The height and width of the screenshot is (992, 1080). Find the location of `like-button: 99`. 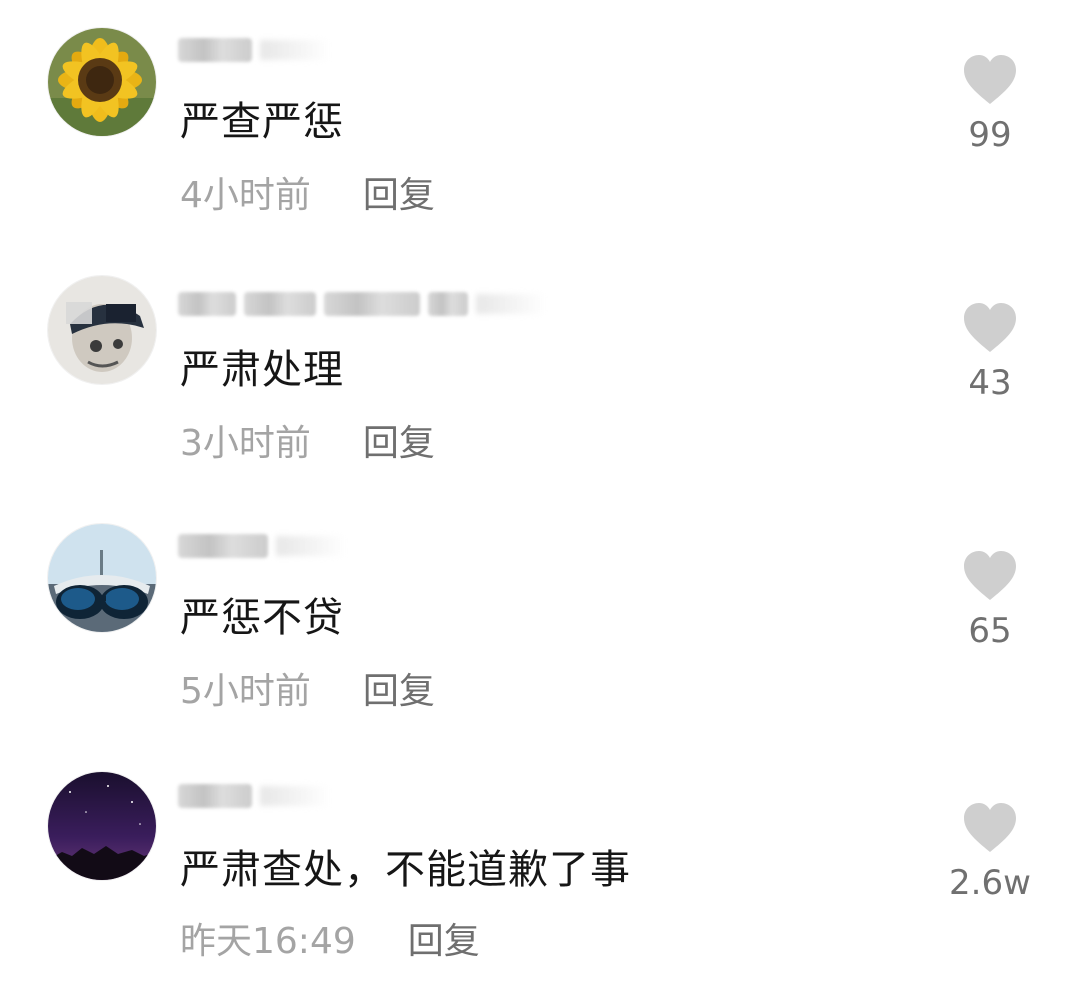

like-button: 99 is located at coordinates (990, 105).